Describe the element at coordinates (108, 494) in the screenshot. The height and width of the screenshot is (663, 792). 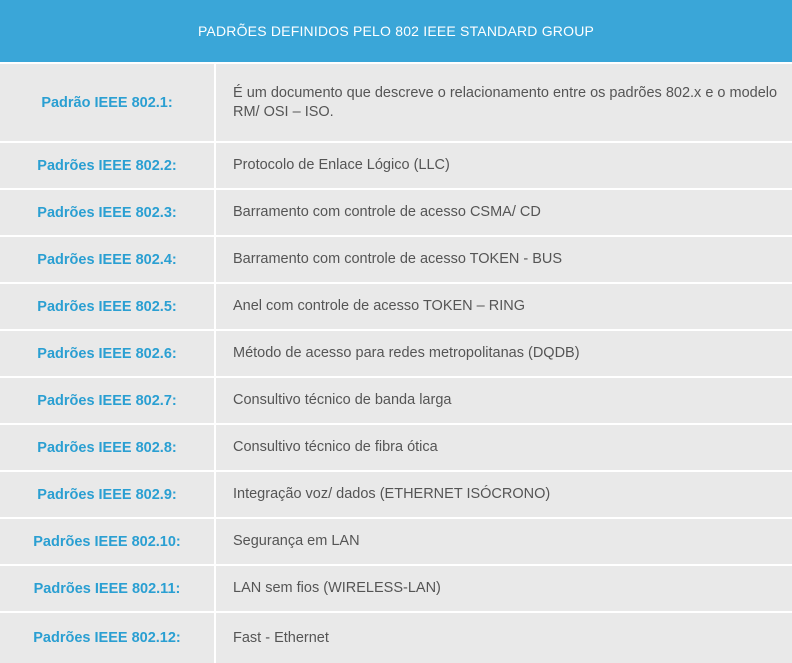
I see `standard-label: Padrões IEEE 802.9:` at that location.